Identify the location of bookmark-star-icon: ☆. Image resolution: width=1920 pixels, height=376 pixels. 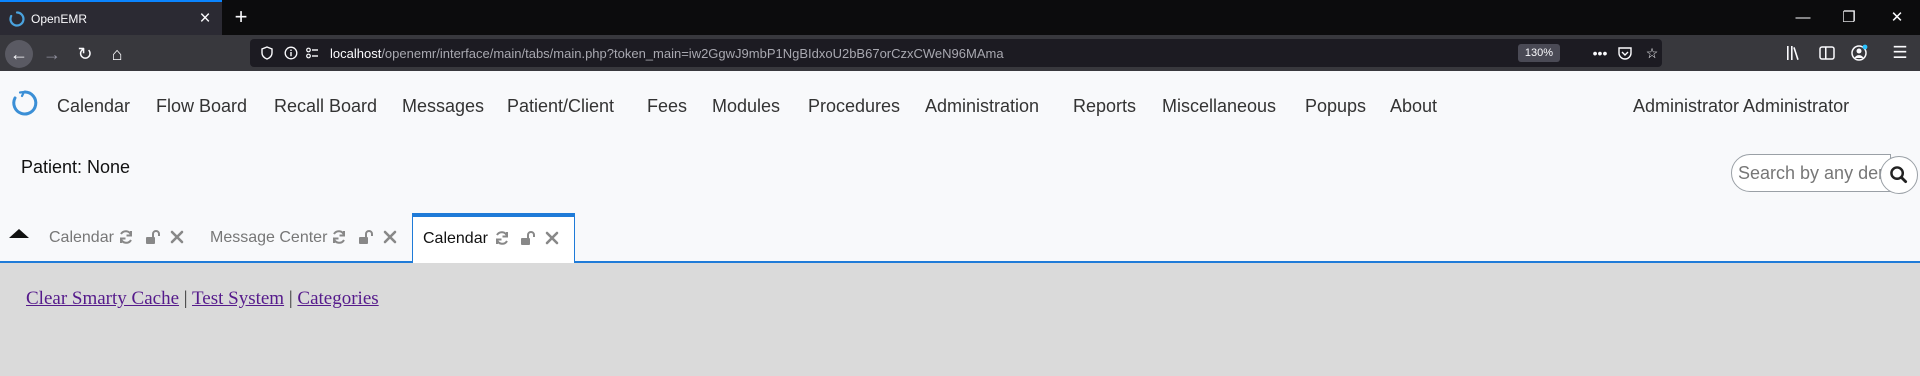
(1652, 53).